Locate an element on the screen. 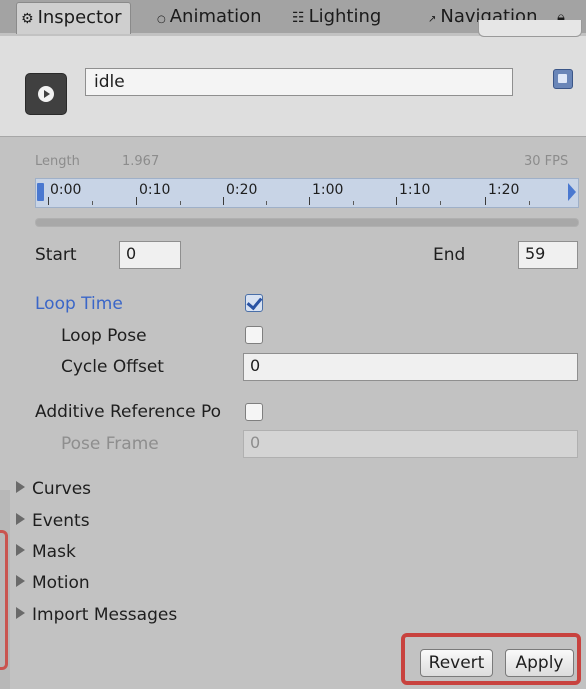  lighting-icon: ☷ is located at coordinates (298, 18).